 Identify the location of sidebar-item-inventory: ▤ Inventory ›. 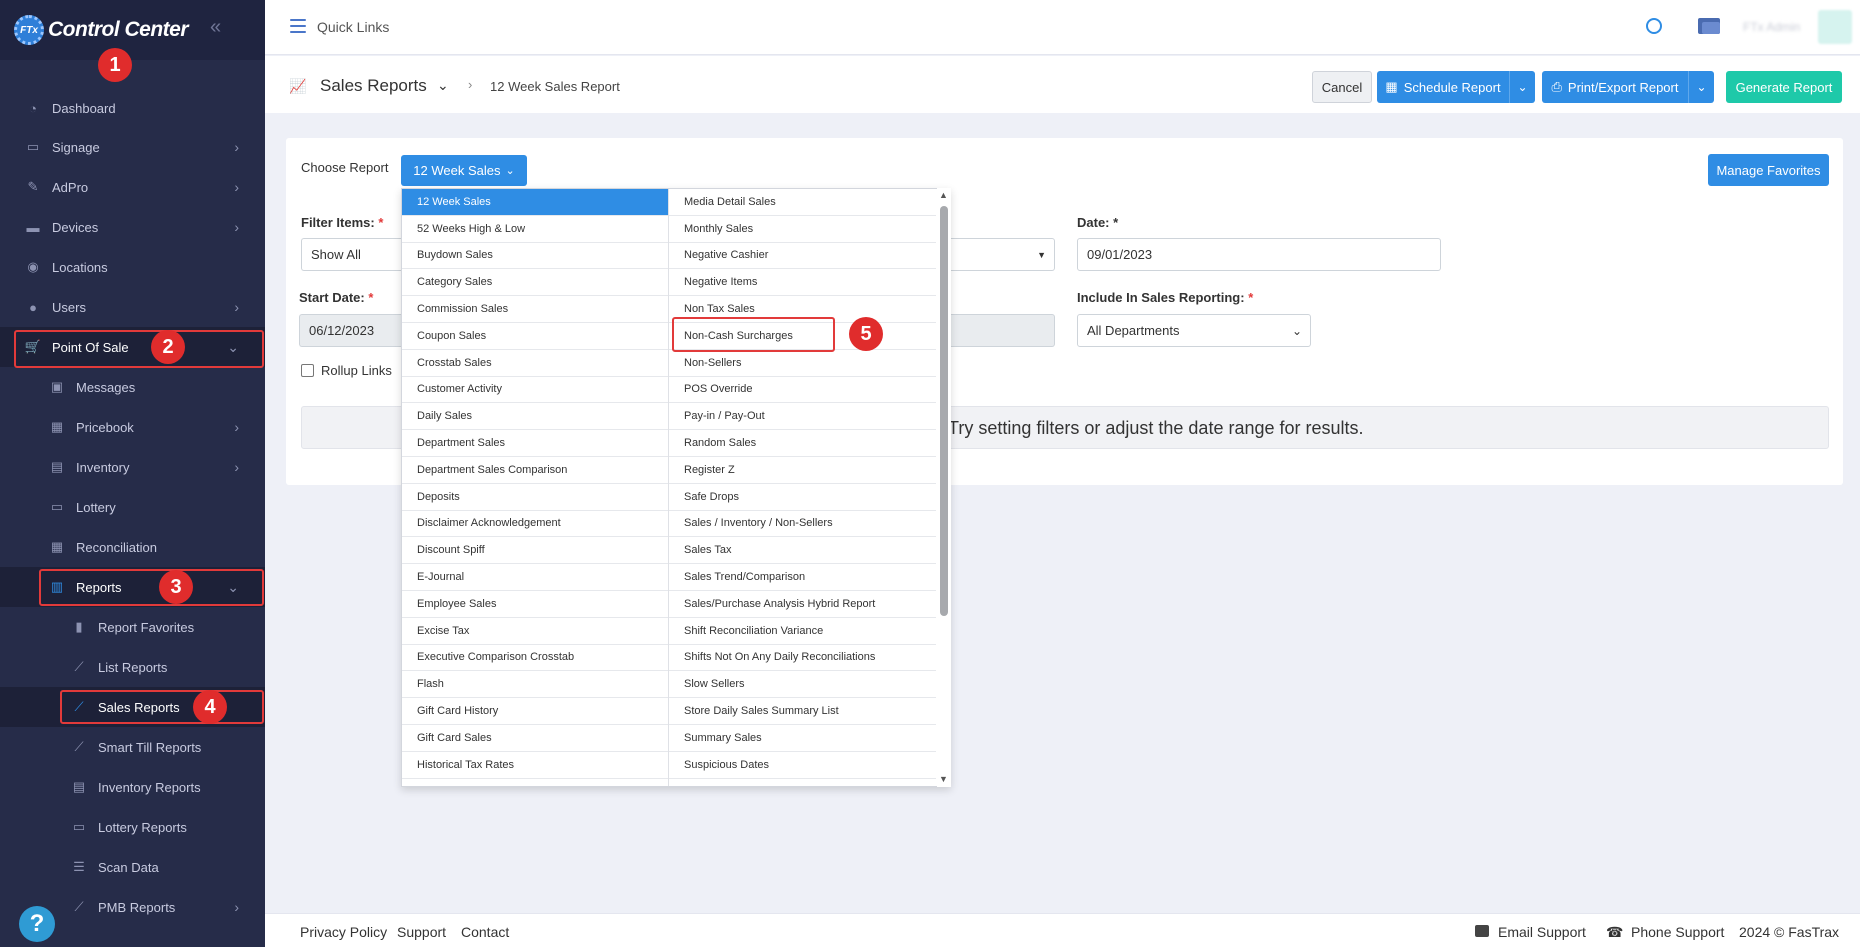
(132, 467).